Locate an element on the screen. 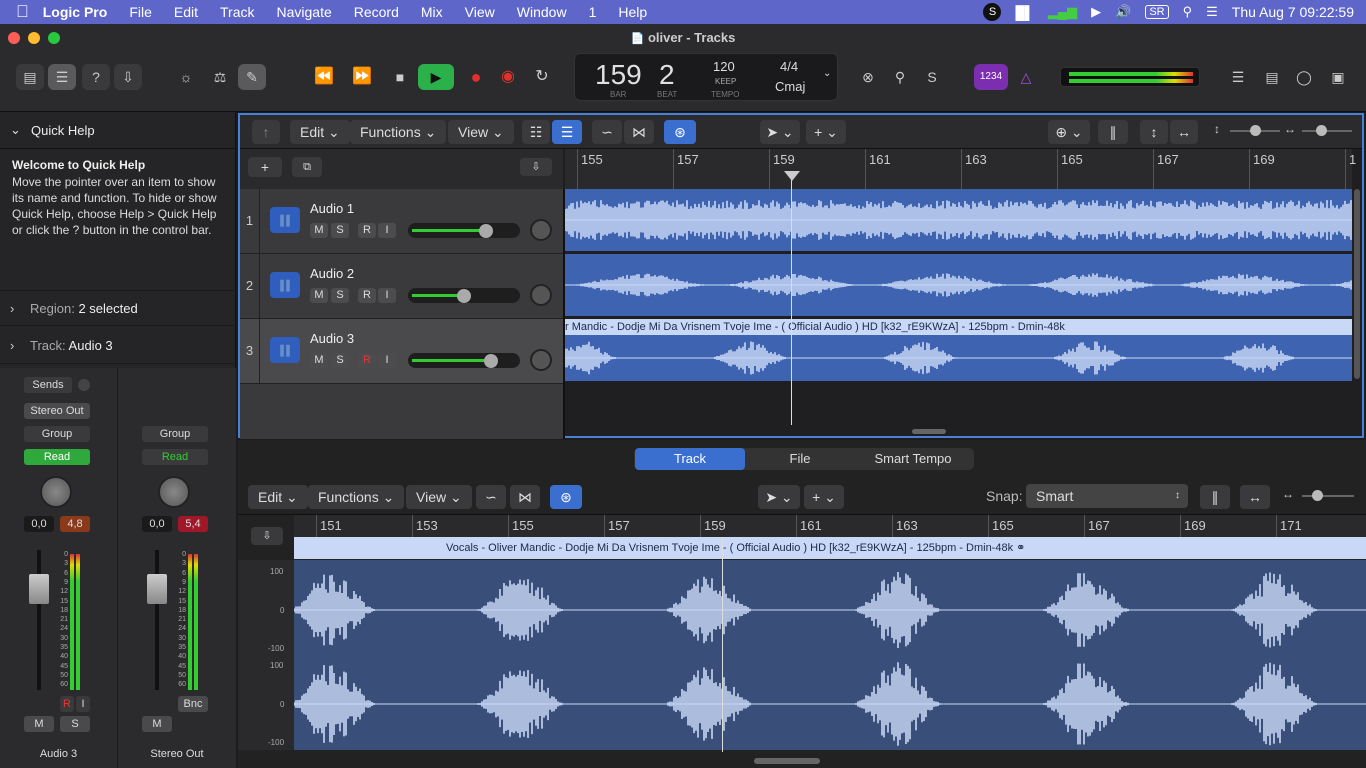  track-inspector-header: › Track: Audio 3 is located at coordinates (118, 346).